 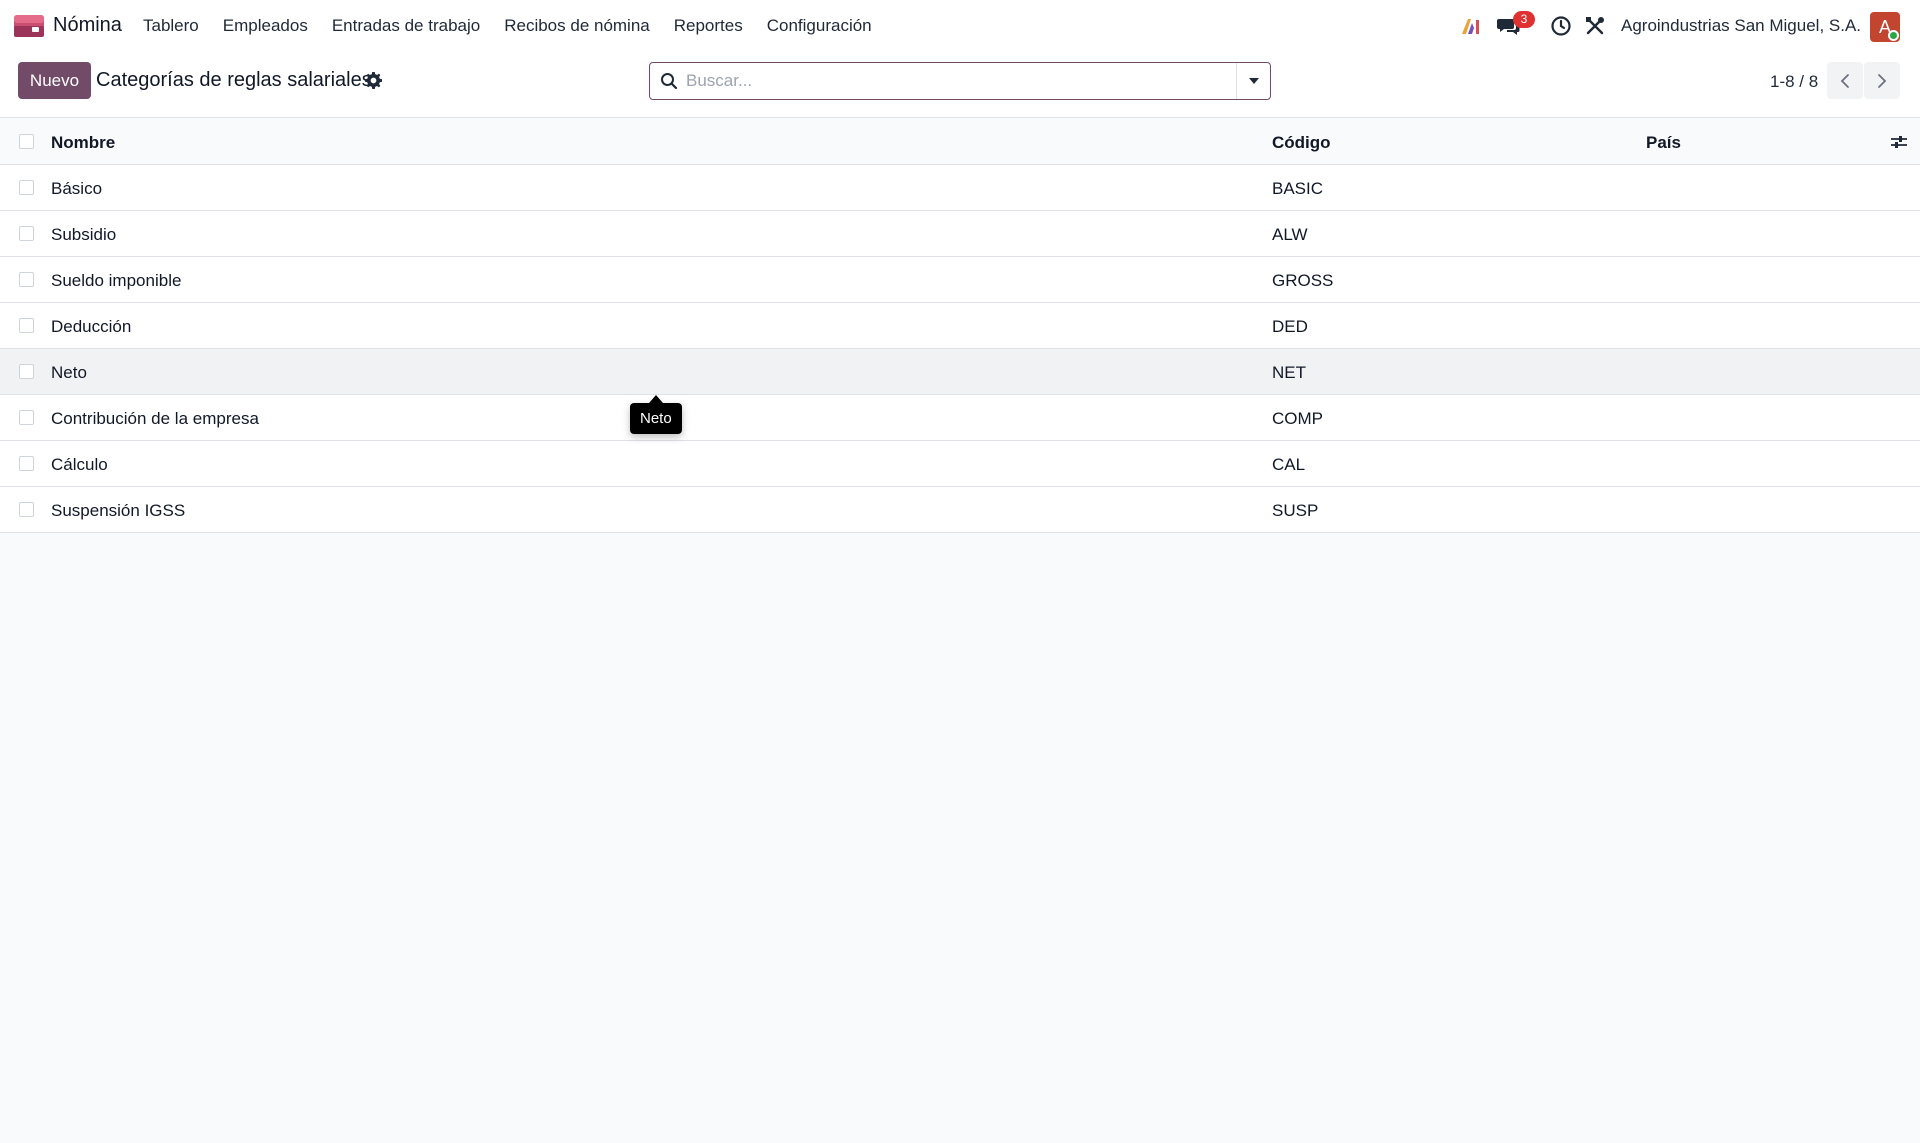 I want to click on tools-icon, so click(x=1595, y=26).